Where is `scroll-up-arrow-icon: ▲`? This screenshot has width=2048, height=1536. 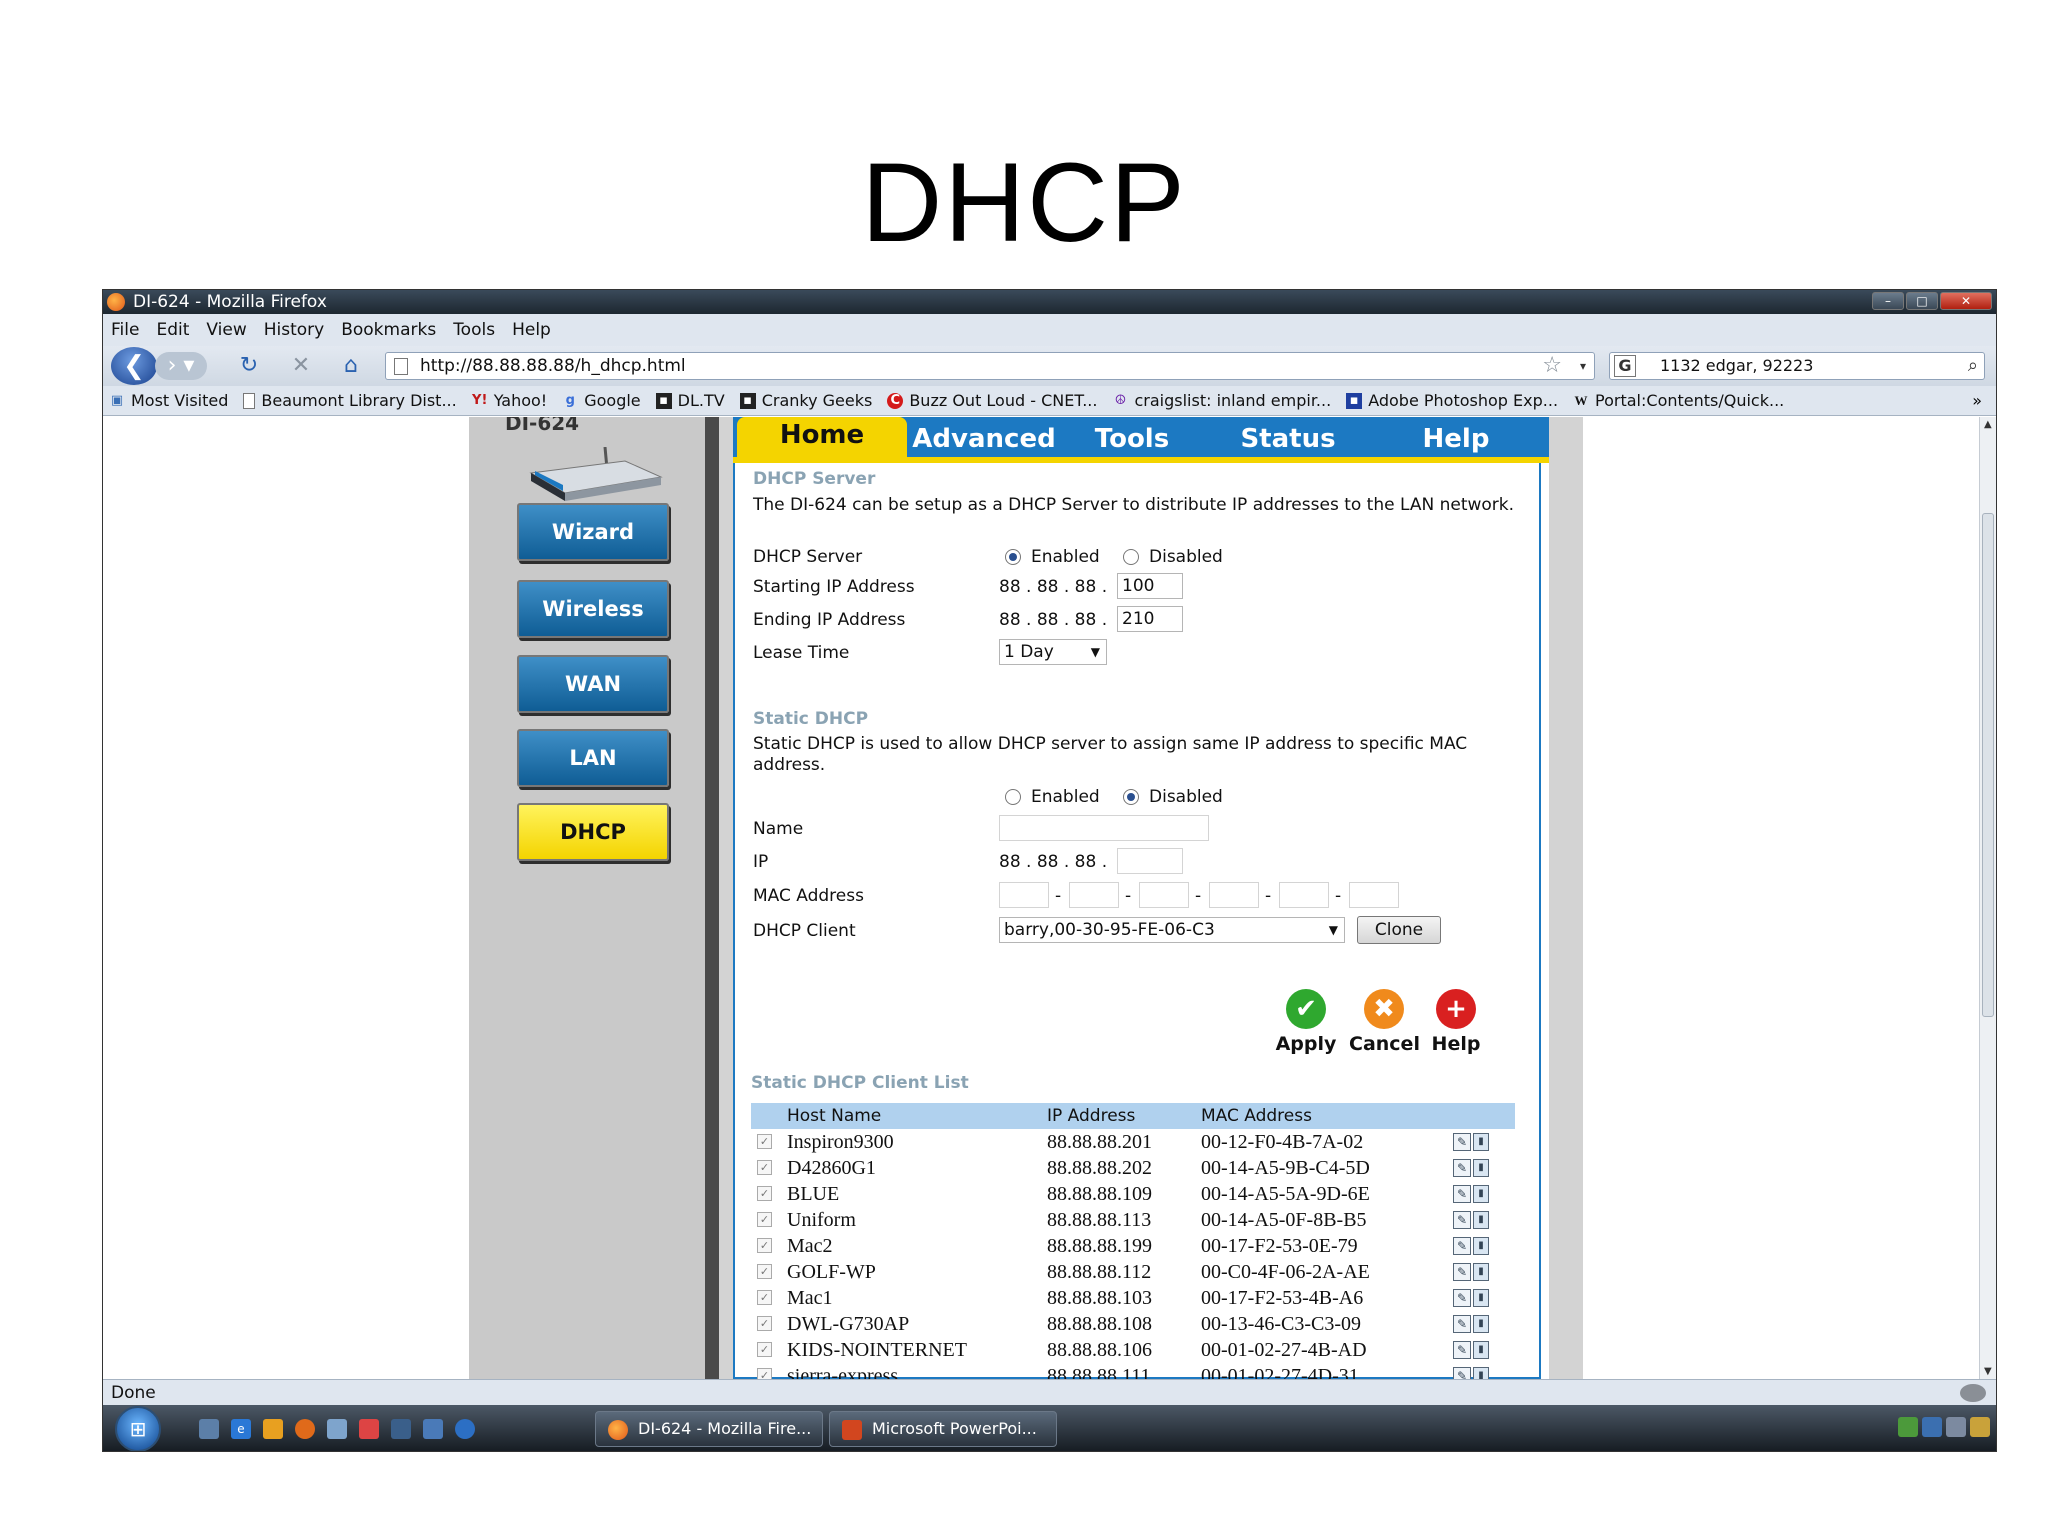 scroll-up-arrow-icon: ▲ is located at coordinates (1988, 424).